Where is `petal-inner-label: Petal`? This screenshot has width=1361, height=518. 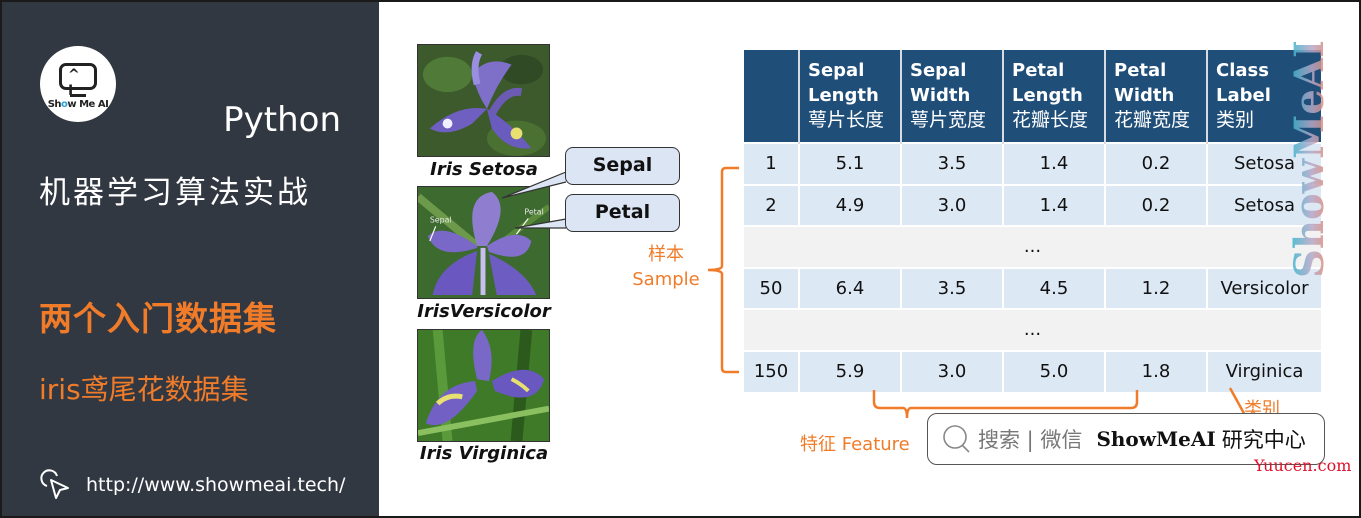 petal-inner-label: Petal is located at coordinates (533, 212).